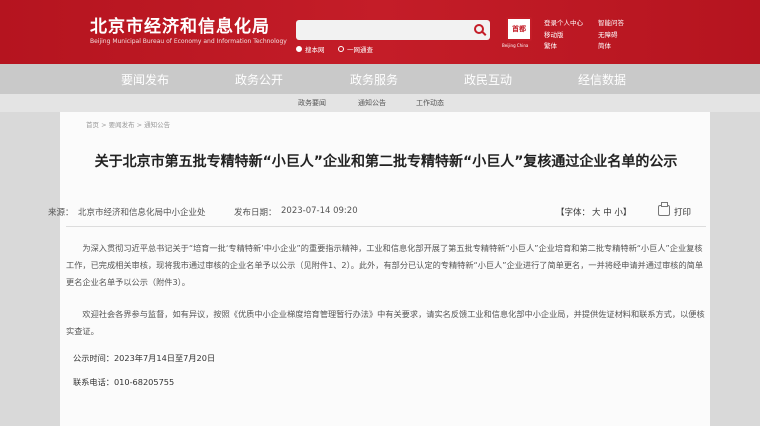 The image size is (760, 426). I want to click on search-input, so click(393, 30).